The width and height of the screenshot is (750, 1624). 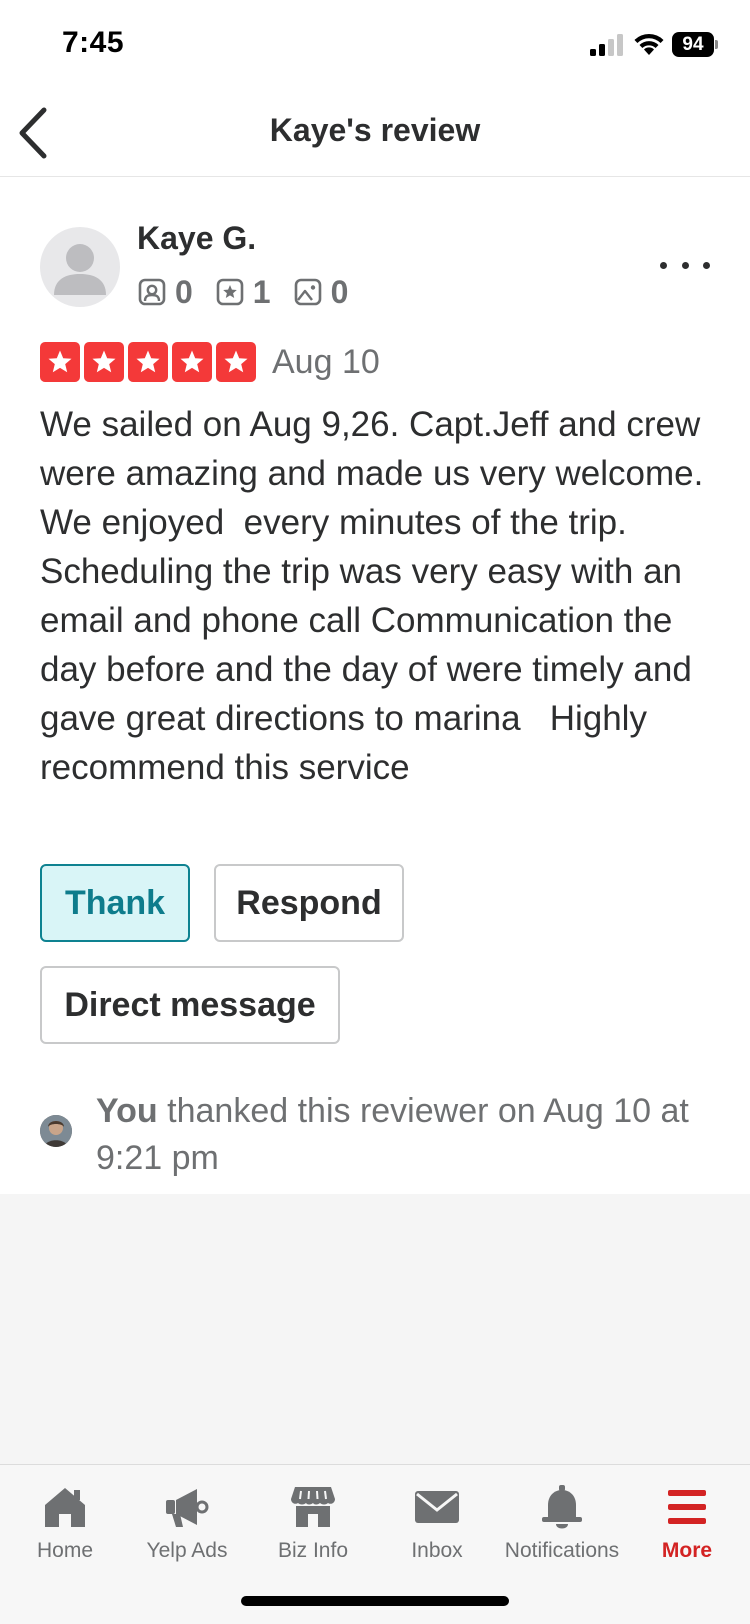 I want to click on tab-label-home: Home, so click(x=65, y=1550).